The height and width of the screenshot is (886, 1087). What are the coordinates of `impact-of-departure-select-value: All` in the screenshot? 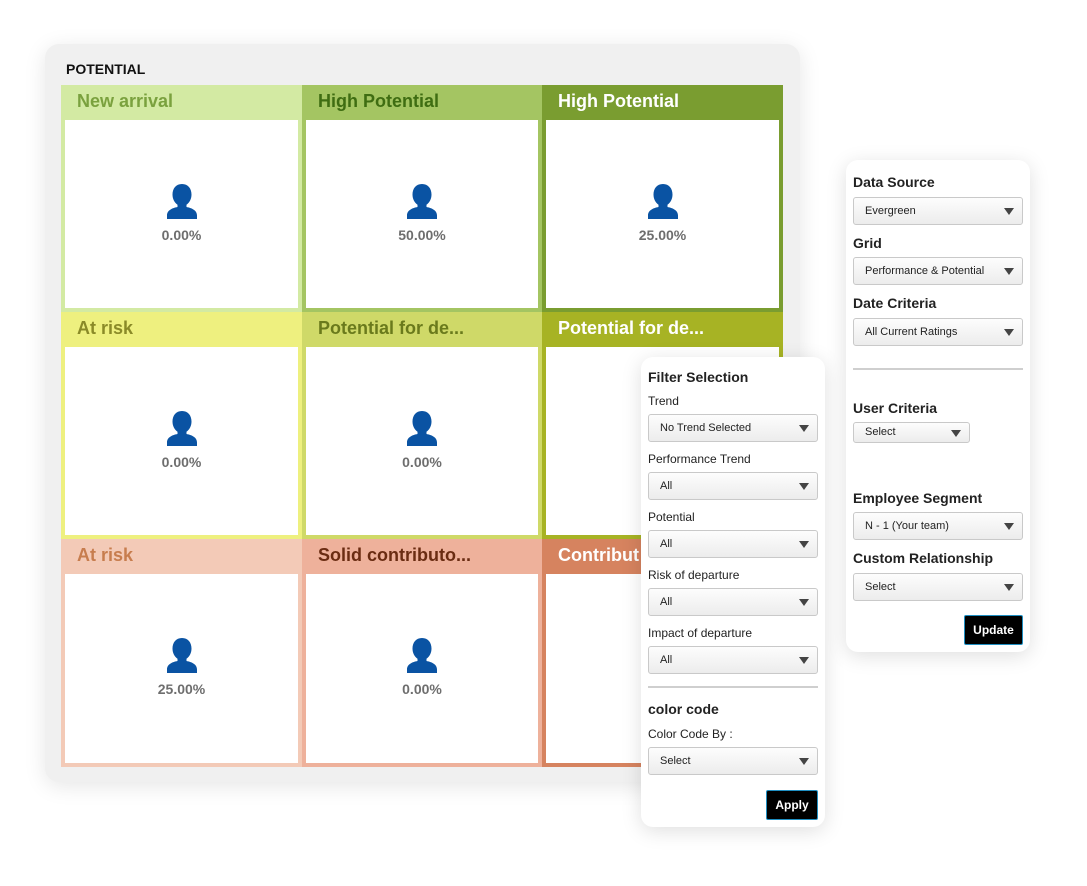 It's located at (666, 660).